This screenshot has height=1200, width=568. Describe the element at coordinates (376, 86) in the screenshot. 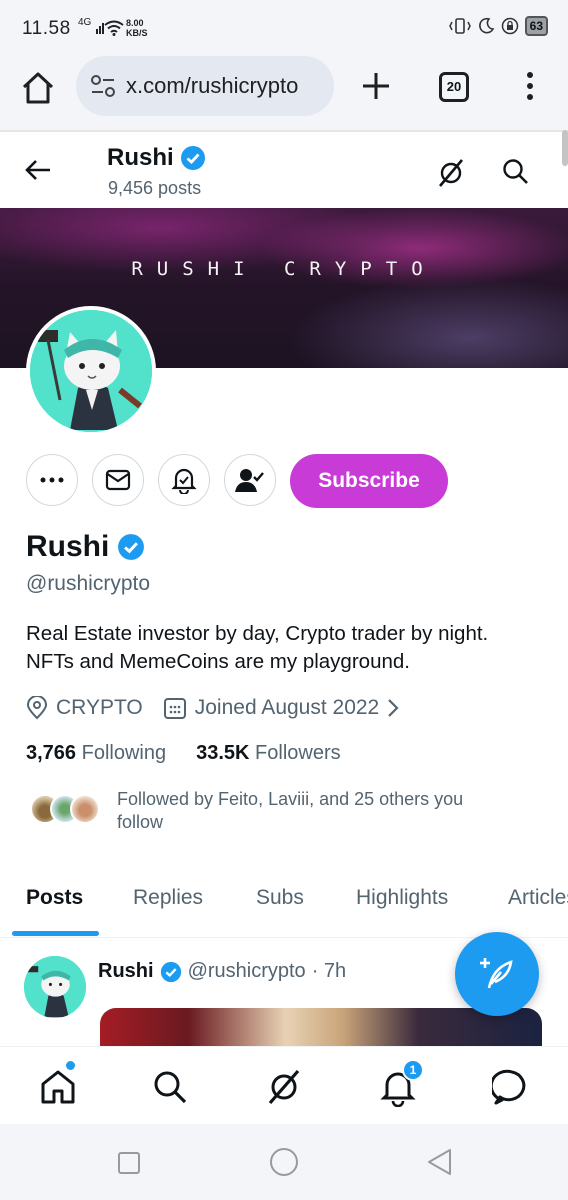

I see `new-tab-icon` at that location.